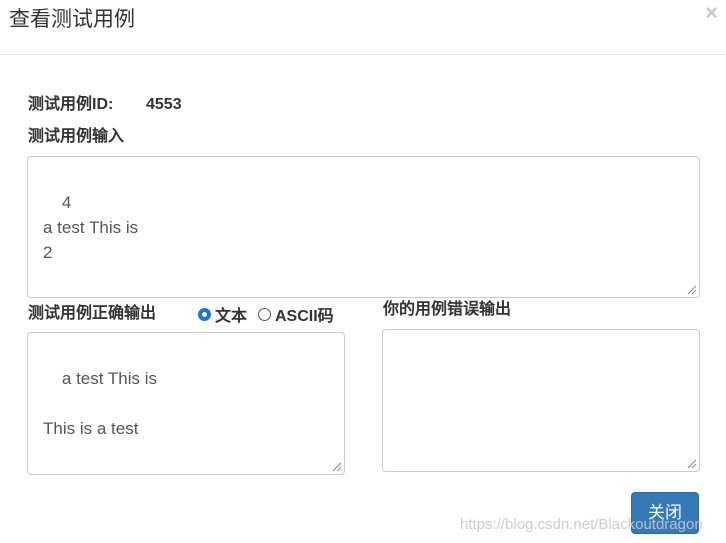 The height and width of the screenshot is (543, 726). What do you see at coordinates (363, 27) in the screenshot?
I see `dialog-header: 查看测试用例 ×` at bounding box center [363, 27].